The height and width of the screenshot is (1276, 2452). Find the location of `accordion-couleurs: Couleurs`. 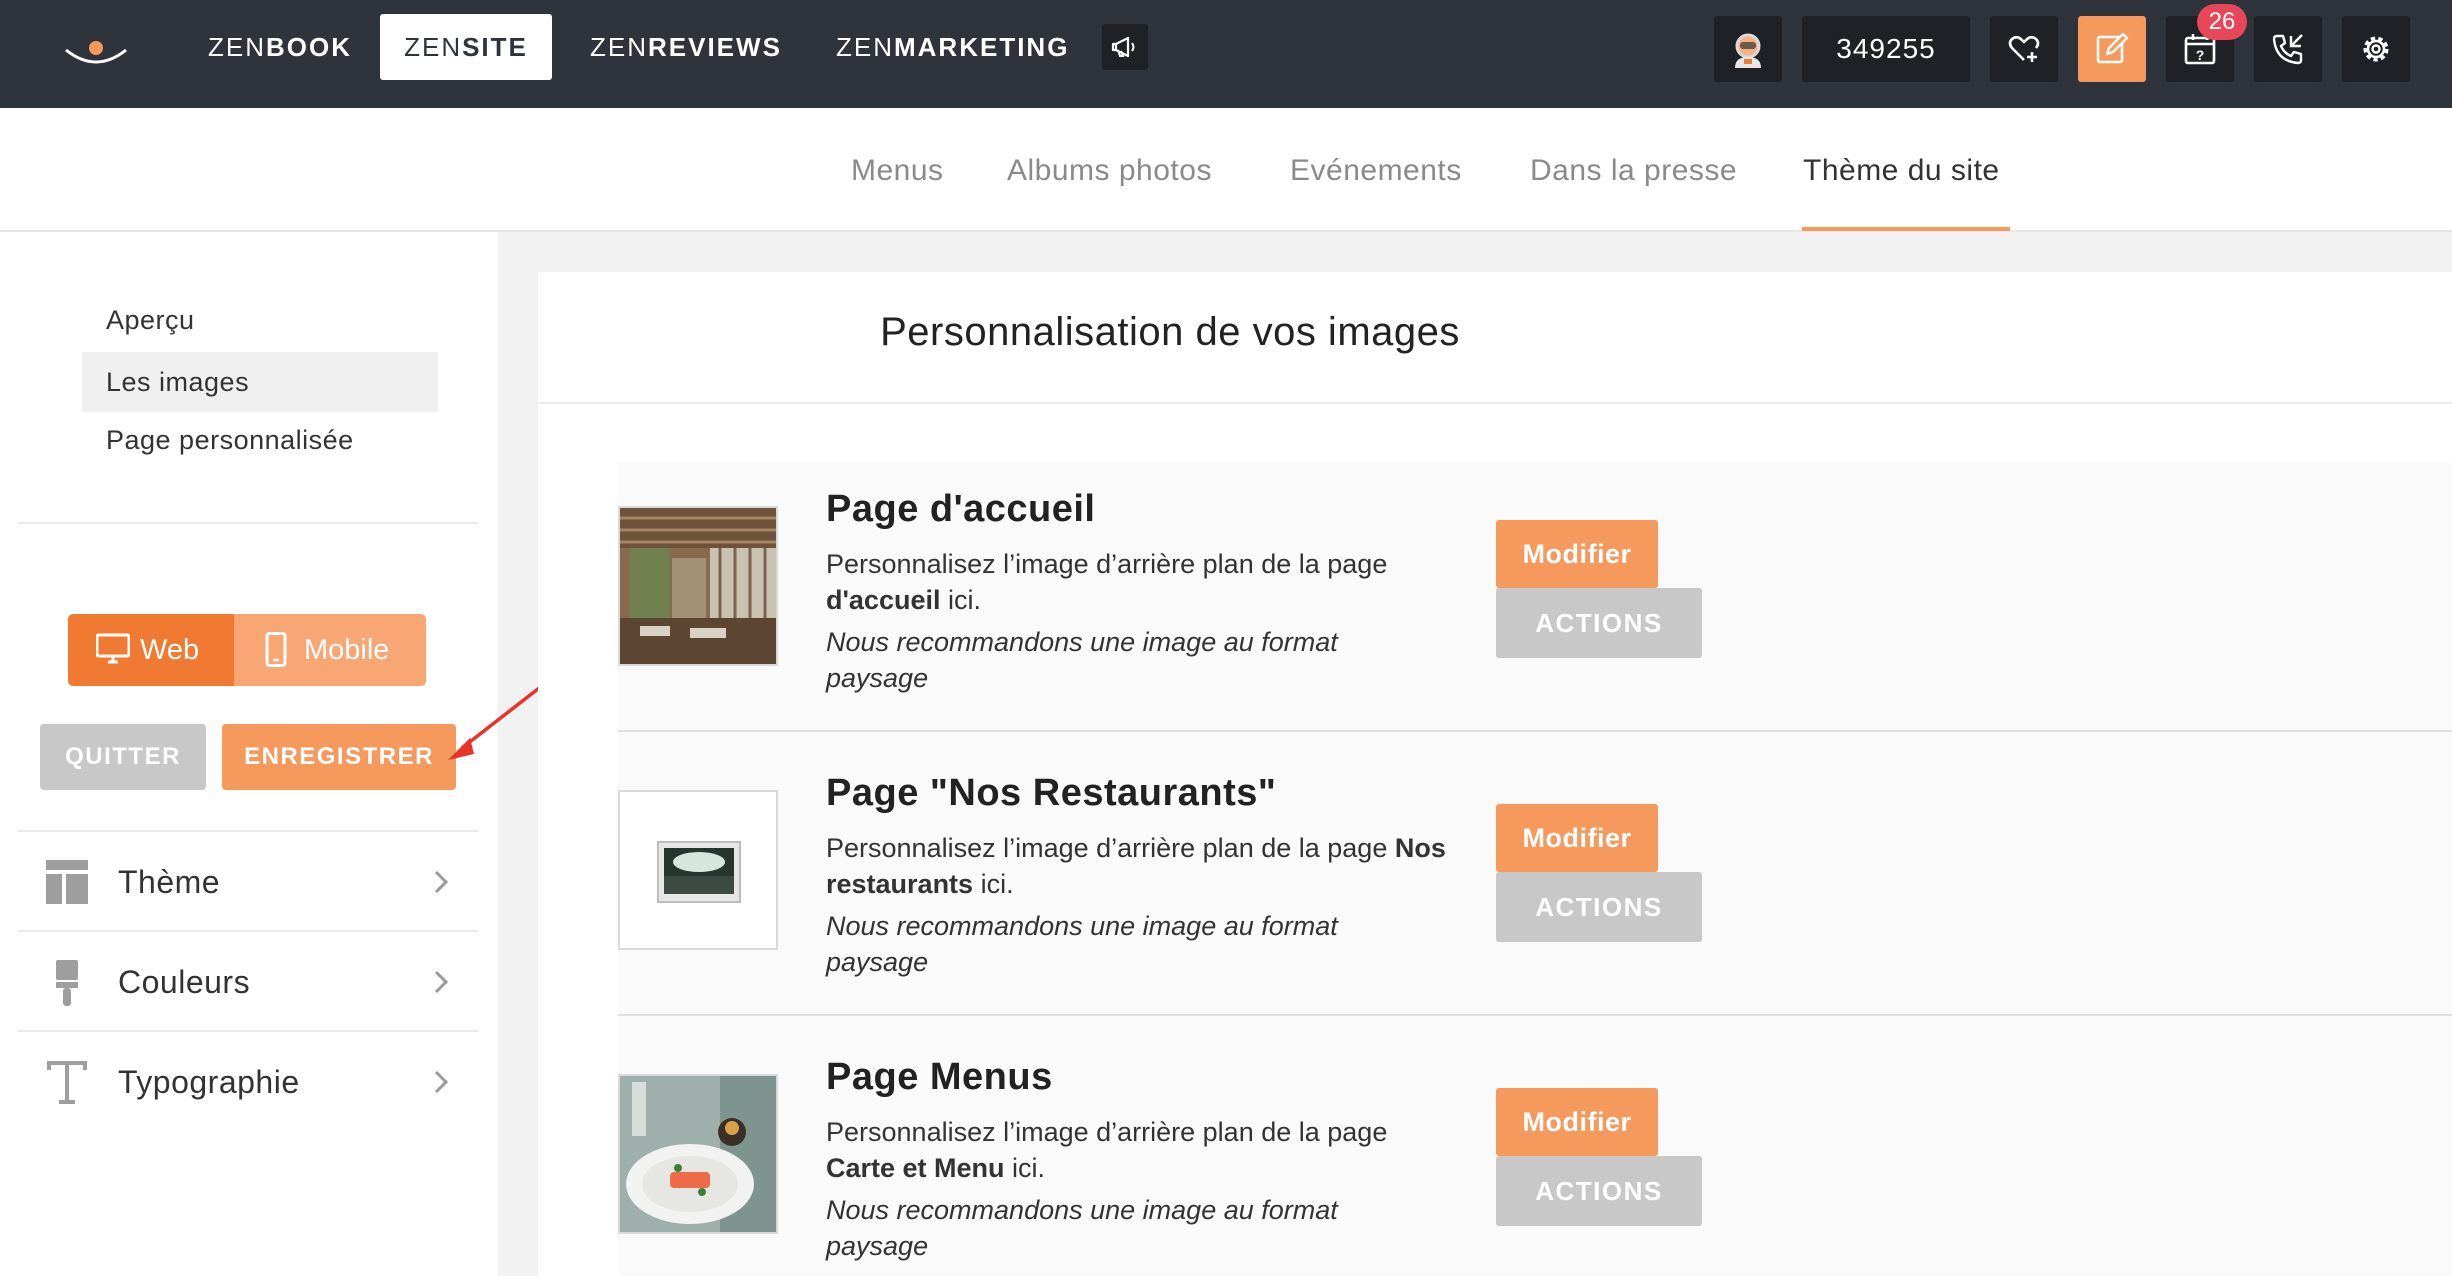

accordion-couleurs: Couleurs is located at coordinates (248, 980).